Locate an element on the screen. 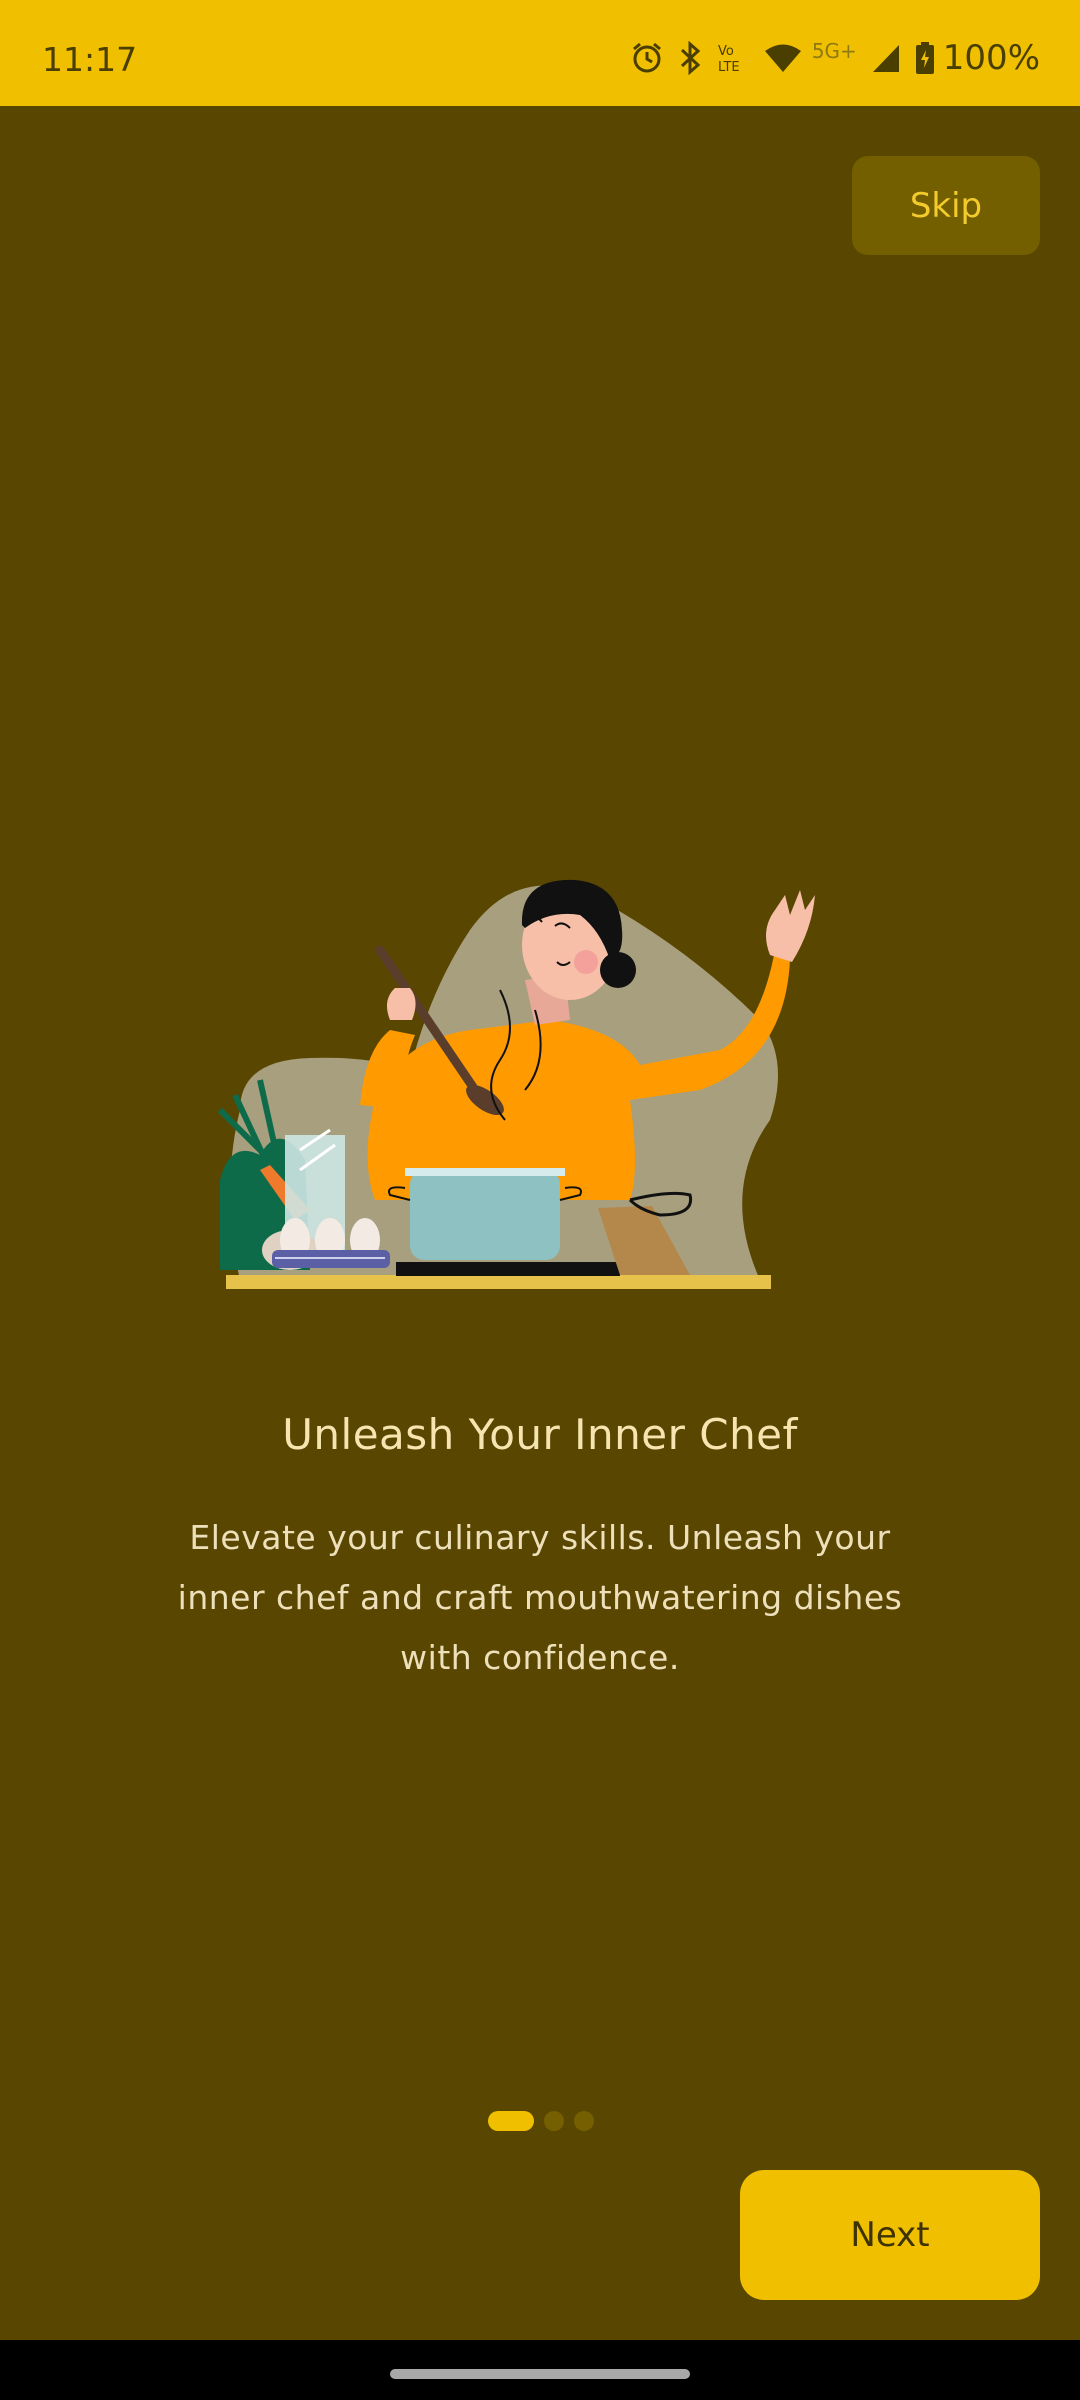 The width and height of the screenshot is (1080, 2400). home-gesture-handle is located at coordinates (540, 2374).